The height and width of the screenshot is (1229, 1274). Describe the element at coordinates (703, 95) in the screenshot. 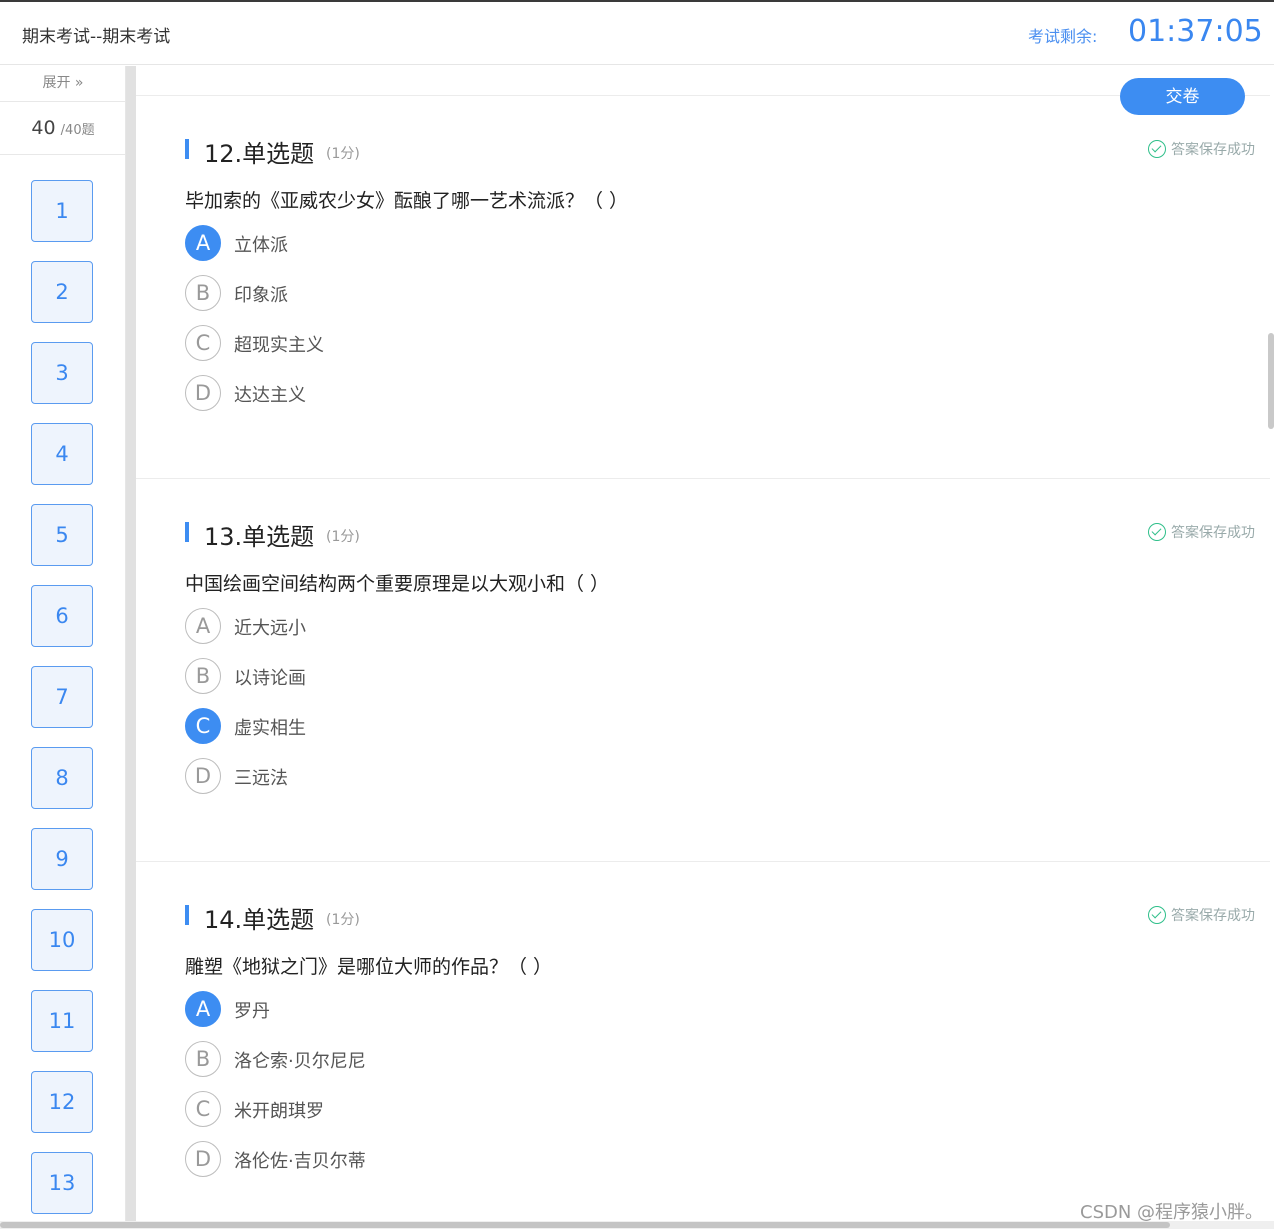

I see `divider` at that location.